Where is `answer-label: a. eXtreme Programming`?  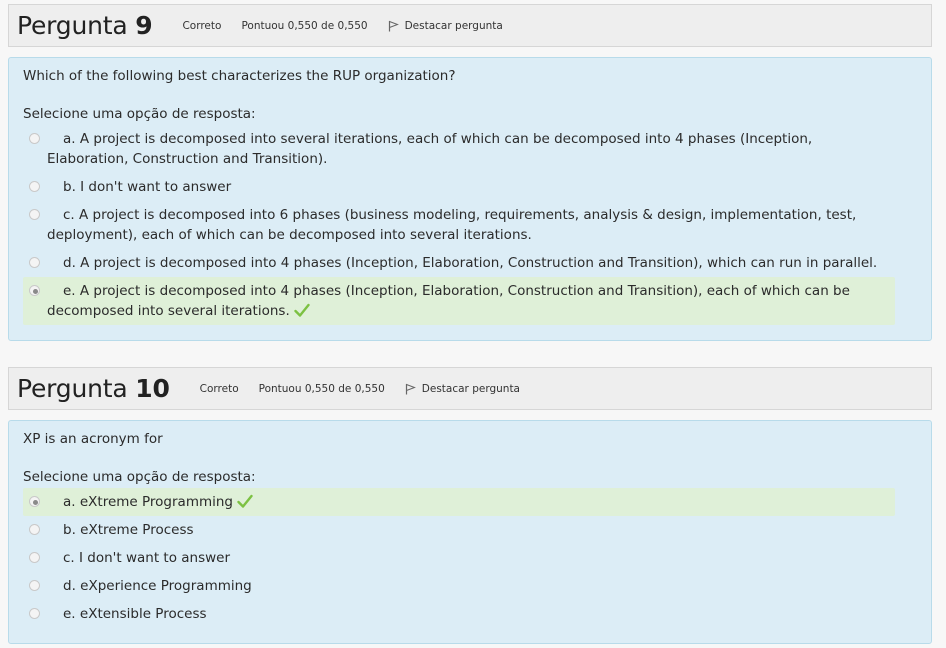
answer-label: a. eXtreme Programming is located at coordinates (467, 502).